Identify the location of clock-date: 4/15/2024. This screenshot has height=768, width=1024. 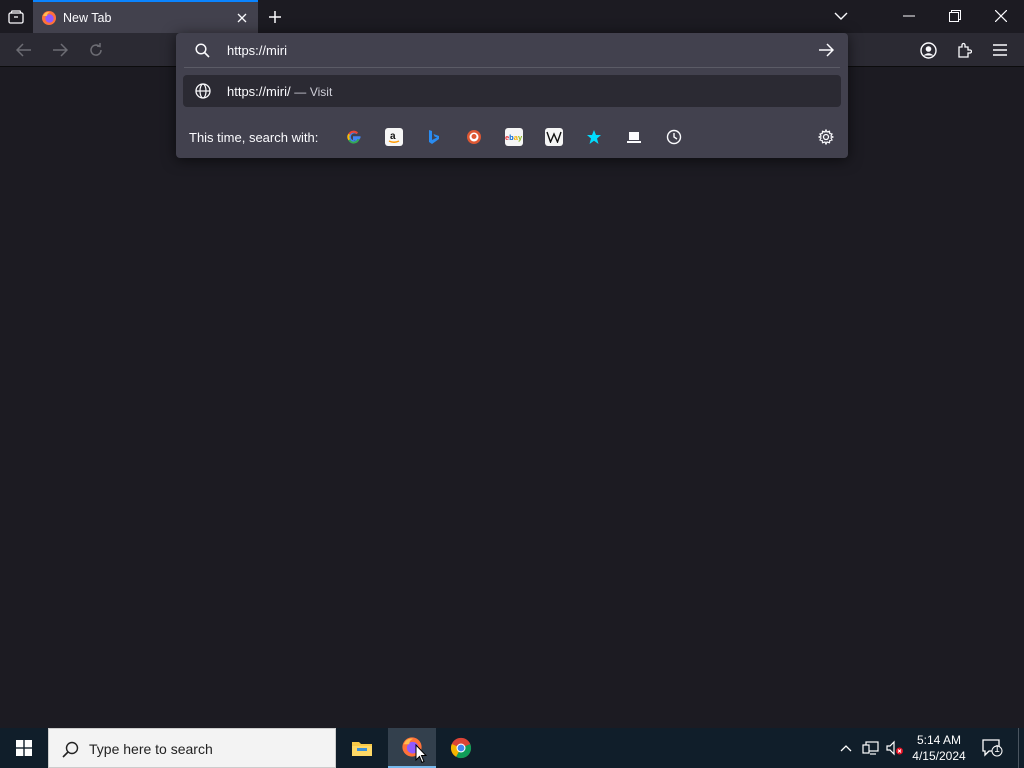
(939, 756).